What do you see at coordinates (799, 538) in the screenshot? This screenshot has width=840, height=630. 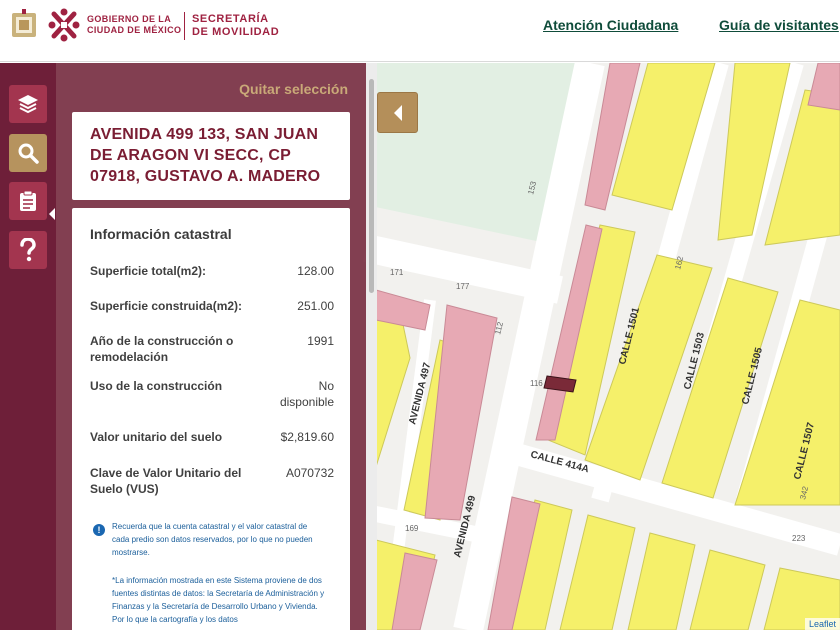 I see `label-223: 223` at bounding box center [799, 538].